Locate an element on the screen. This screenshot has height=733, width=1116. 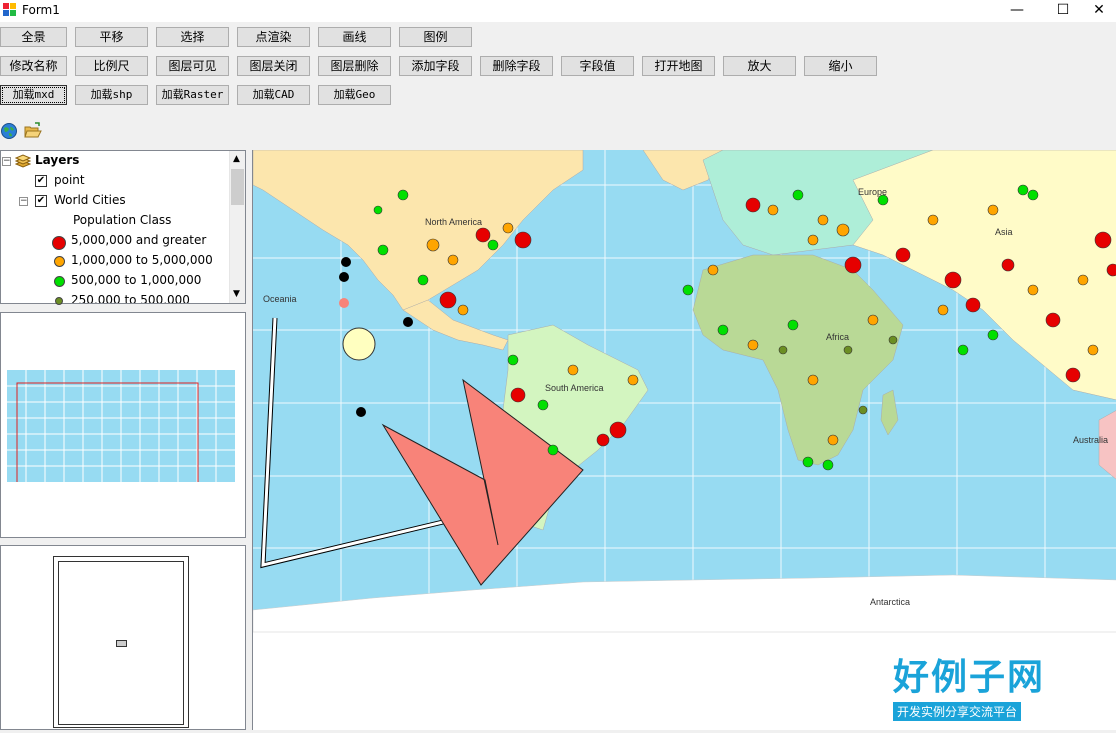
legend-symbol-green is located at coordinates (59, 281).